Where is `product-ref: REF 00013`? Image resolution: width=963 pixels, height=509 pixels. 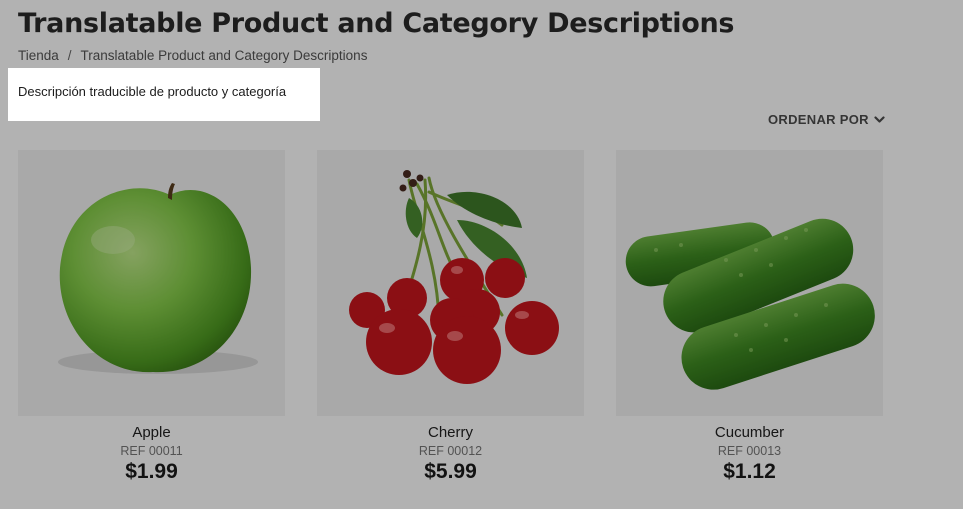 product-ref: REF 00013 is located at coordinates (749, 451).